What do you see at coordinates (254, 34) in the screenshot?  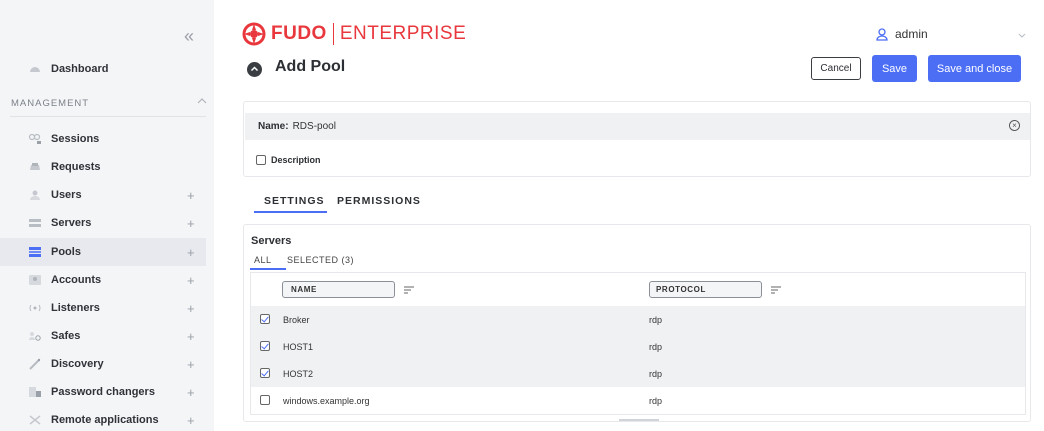 I see `fudo-logo-icon` at bounding box center [254, 34].